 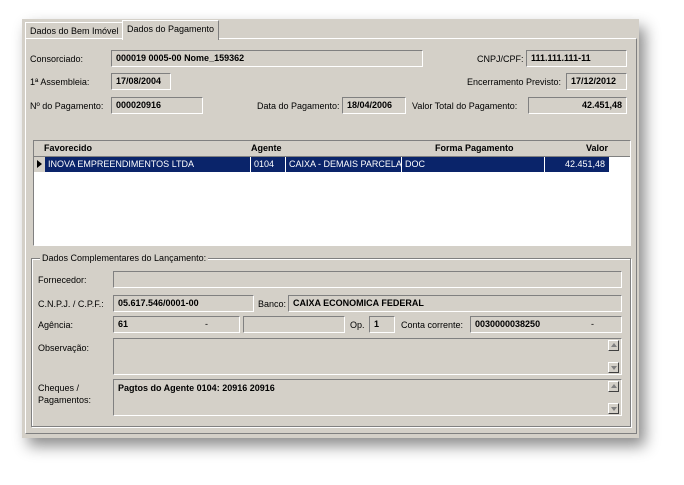 I want to click on conta-label: Conta corrente:, so click(x=432, y=325).